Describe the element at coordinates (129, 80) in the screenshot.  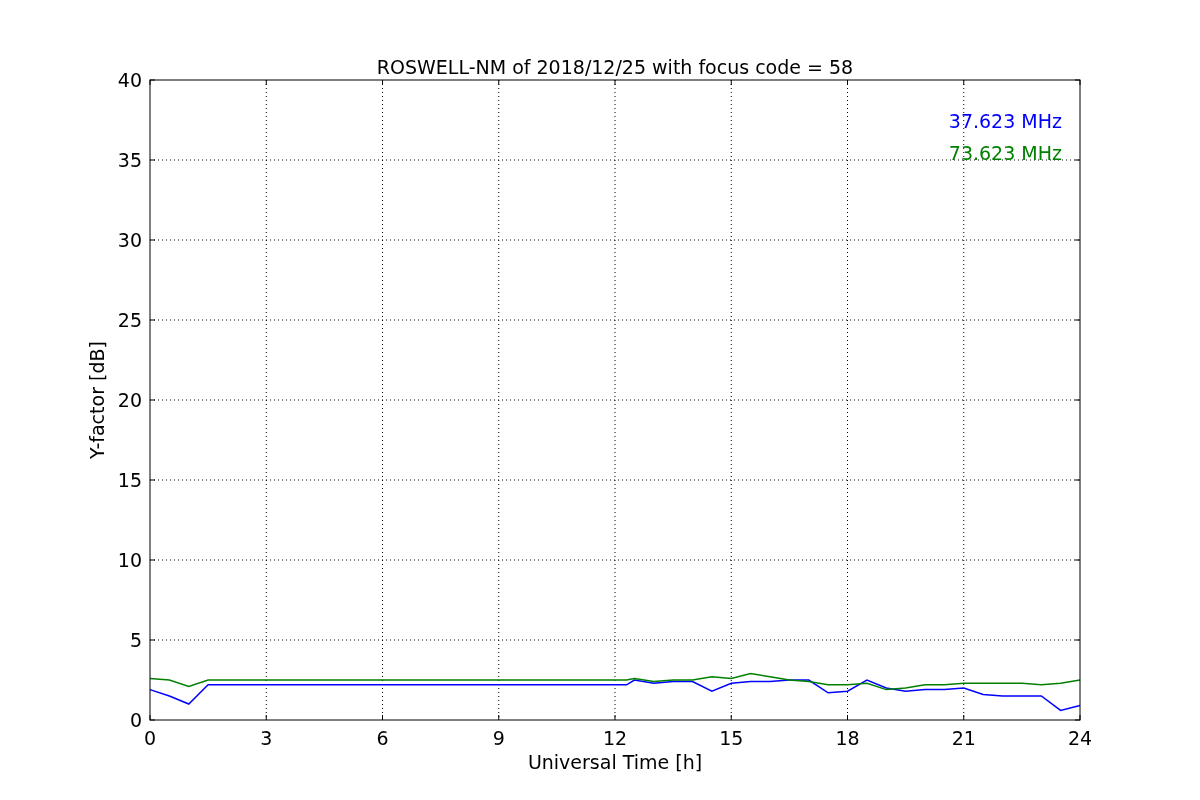
I see `tick-label: 40` at that location.